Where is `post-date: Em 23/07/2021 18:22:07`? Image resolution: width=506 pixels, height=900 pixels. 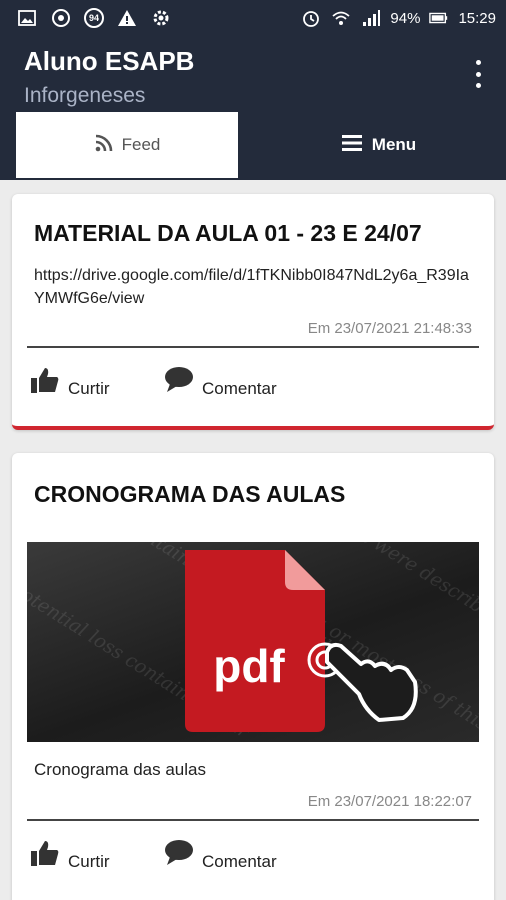
post-date: Em 23/07/2021 18:22:07 is located at coordinates (389, 801).